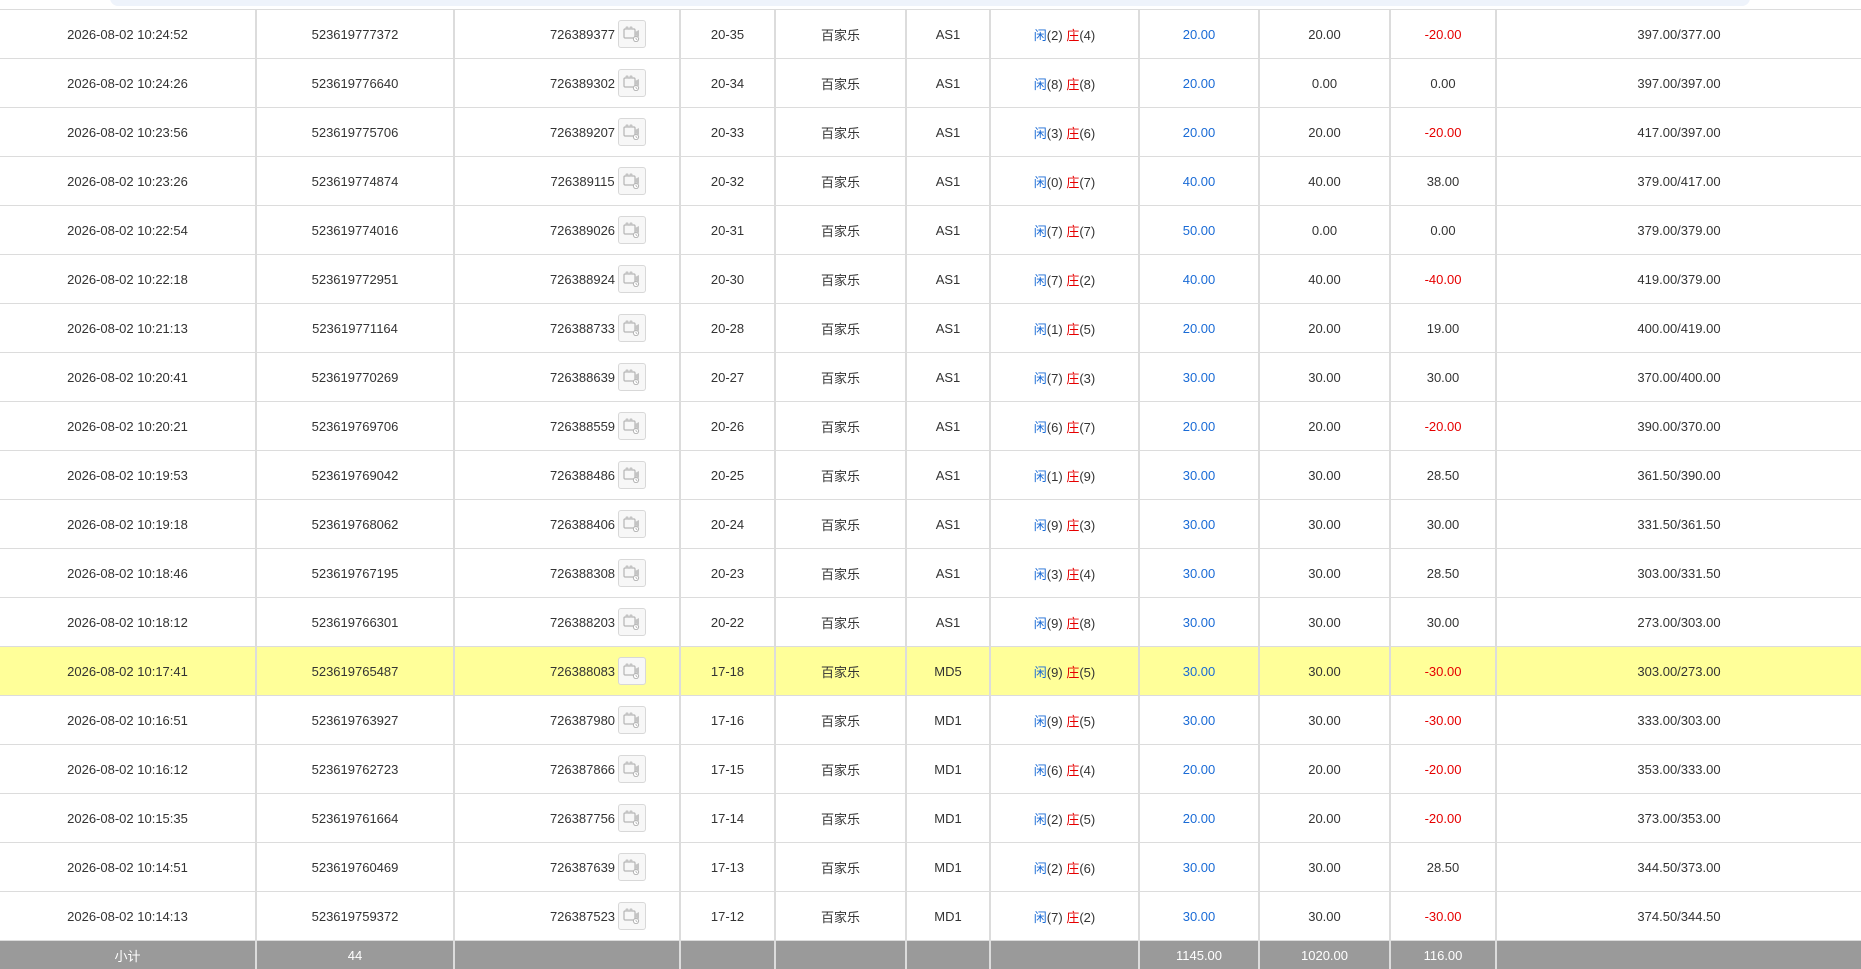 The image size is (1861, 969). I want to click on player-value: (2), so click(1055, 35).